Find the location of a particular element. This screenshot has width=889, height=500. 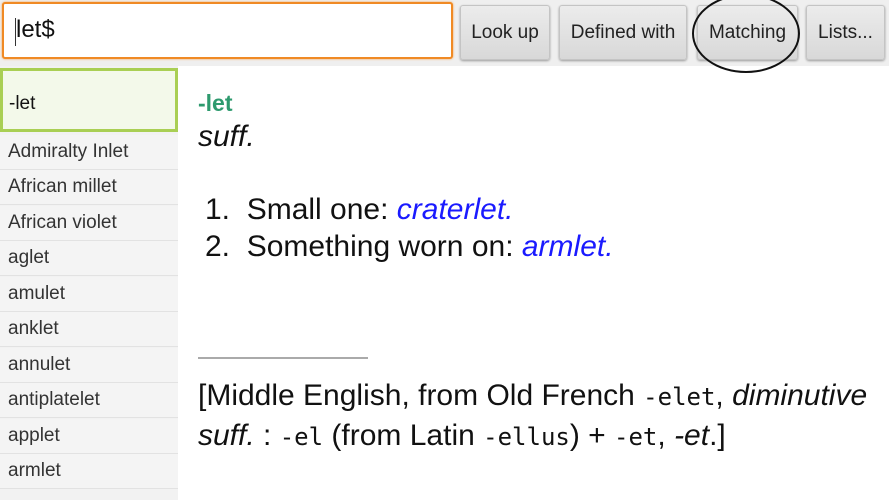

word-list-item: African violet is located at coordinates (89, 223).